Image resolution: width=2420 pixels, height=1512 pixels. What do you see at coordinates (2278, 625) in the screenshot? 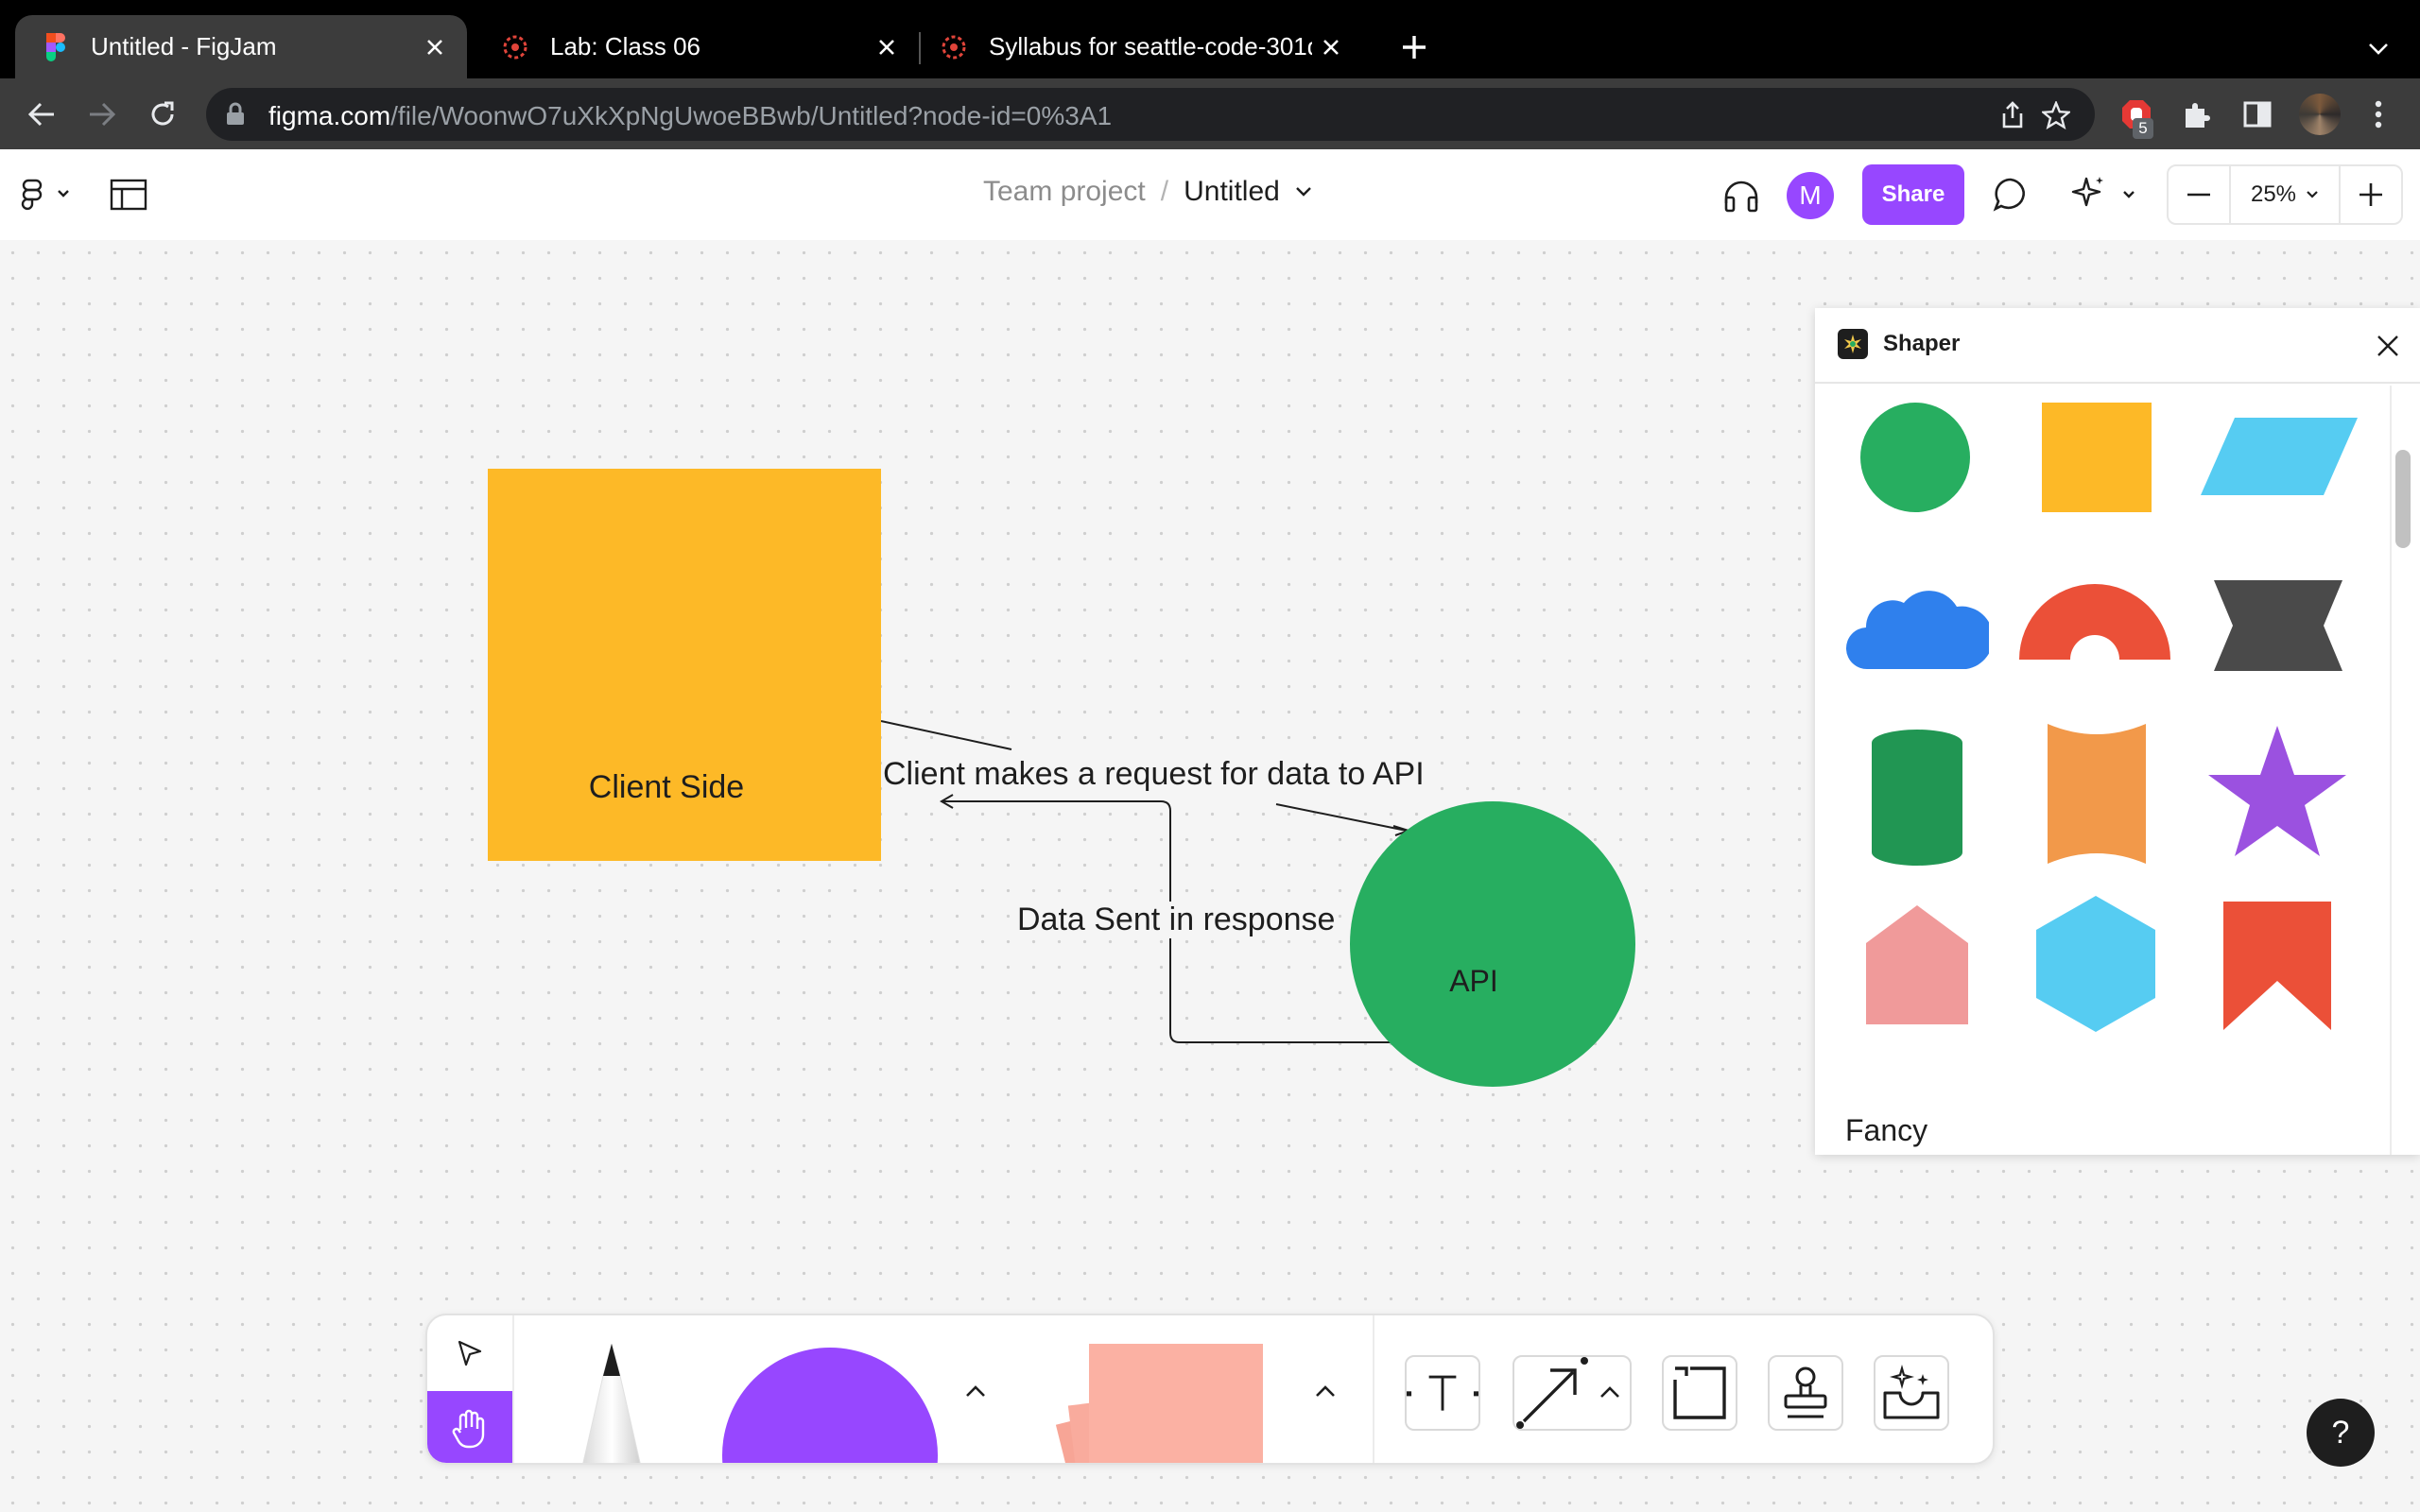
I see `shape-bowtie` at bounding box center [2278, 625].